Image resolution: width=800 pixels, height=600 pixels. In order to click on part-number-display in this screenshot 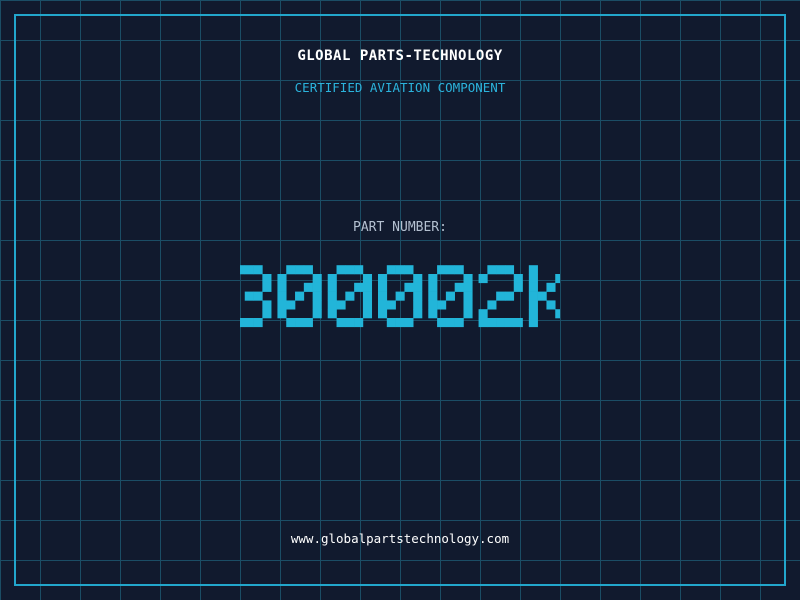, I will do `click(400, 298)`.